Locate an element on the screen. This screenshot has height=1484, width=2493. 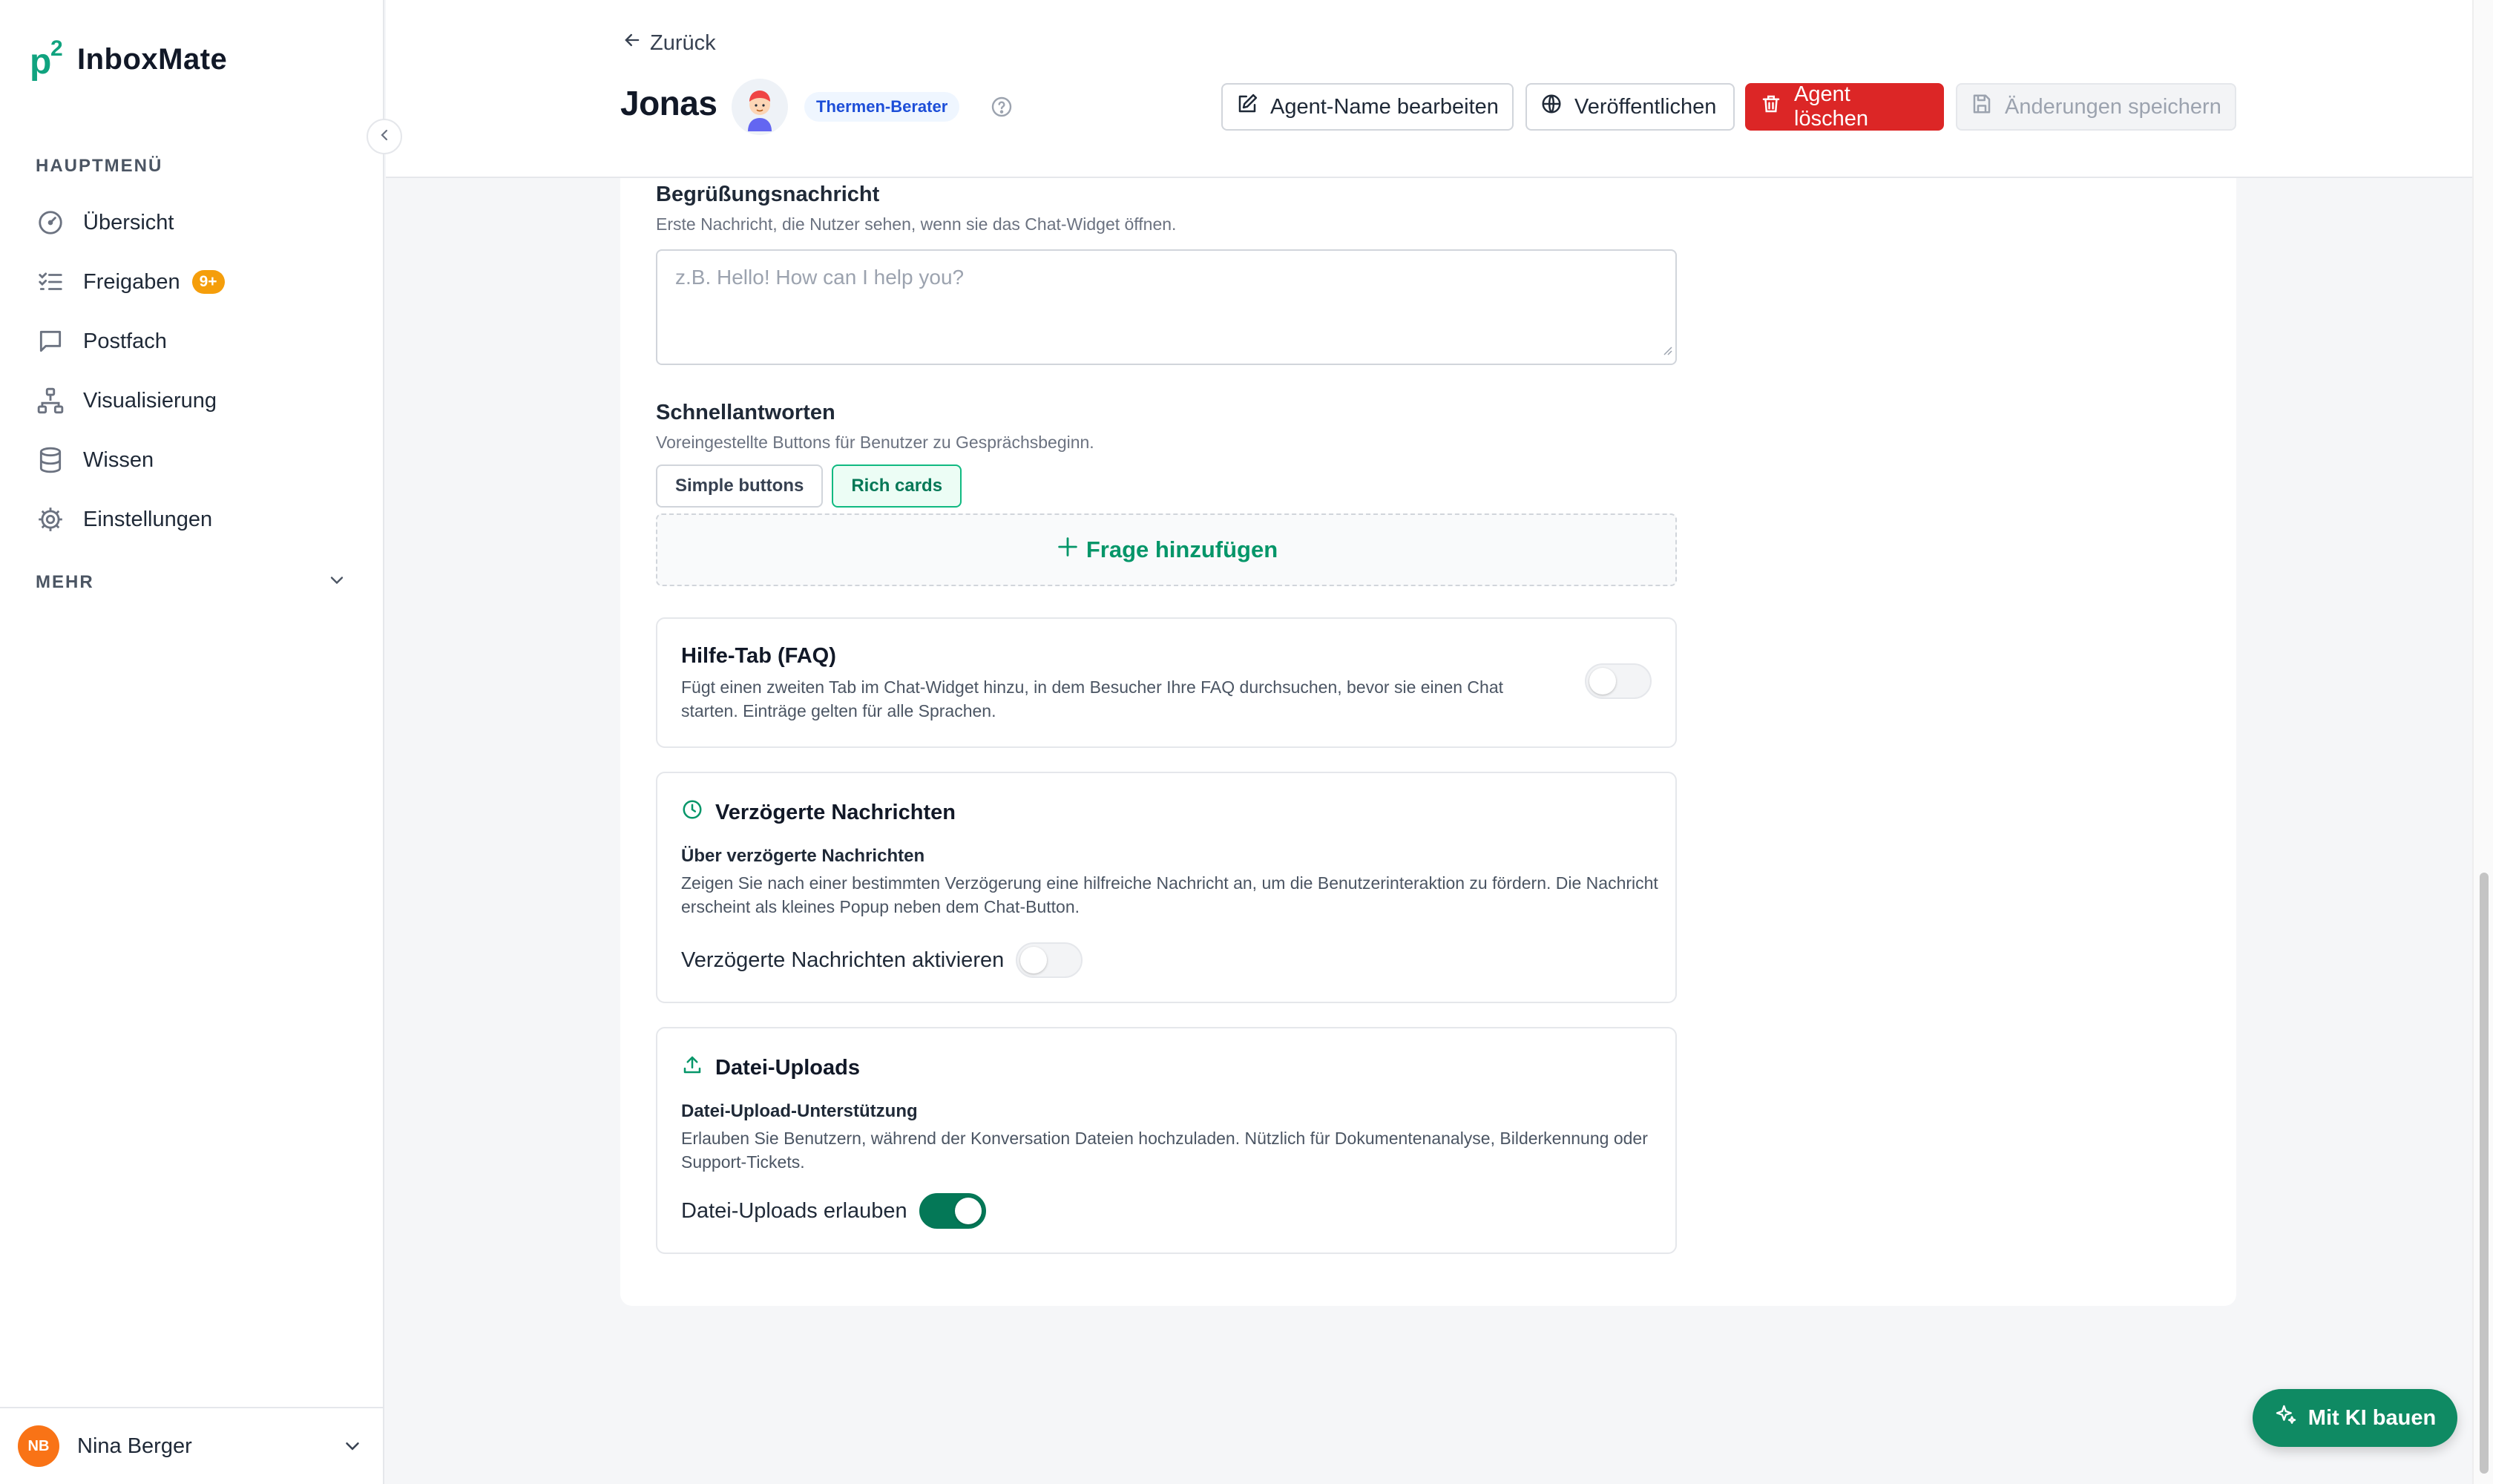
sidebar-item-label: Freigaben is located at coordinates (131, 281).